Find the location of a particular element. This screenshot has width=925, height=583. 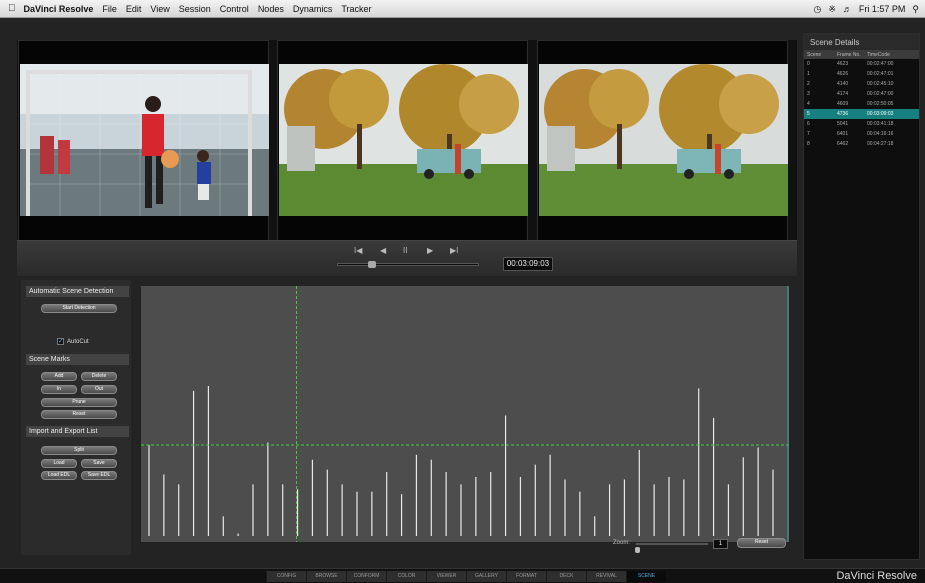

autocut-label: AutoCut is located at coordinates (78, 341).